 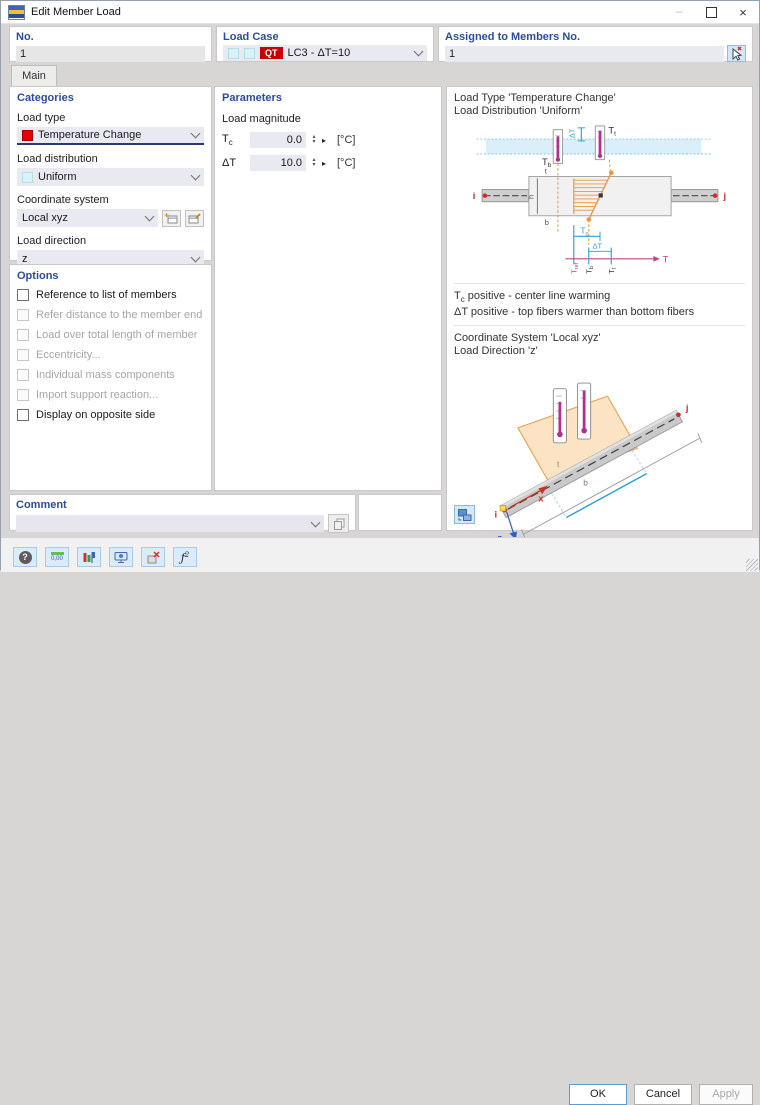 What do you see at coordinates (170, 523) in the screenshot?
I see `comment-select` at bounding box center [170, 523].